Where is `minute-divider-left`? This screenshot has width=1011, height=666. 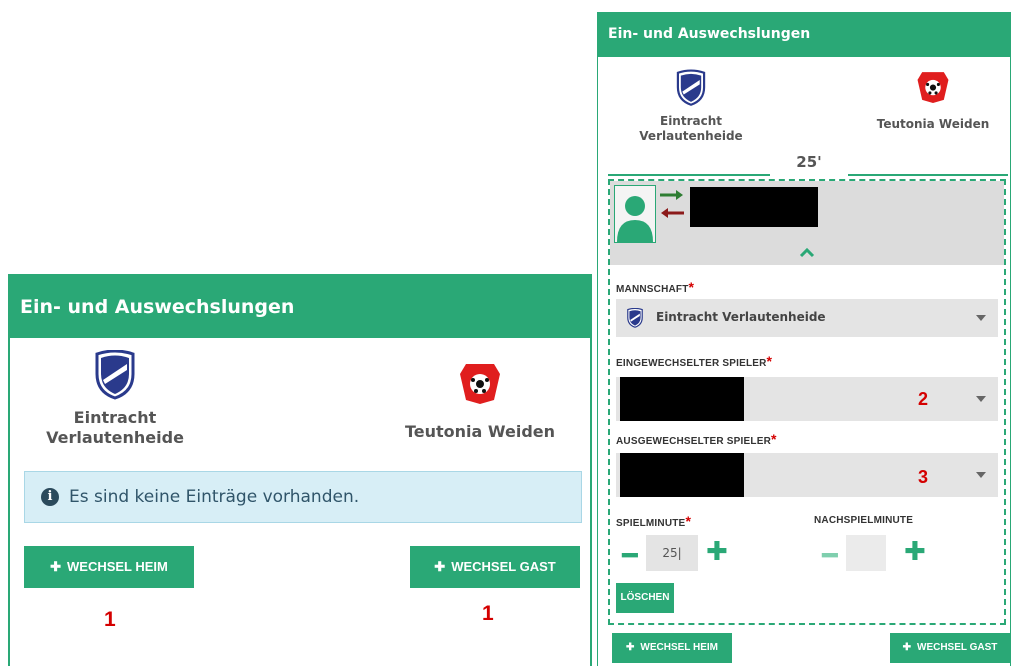 minute-divider-left is located at coordinates (689, 175).